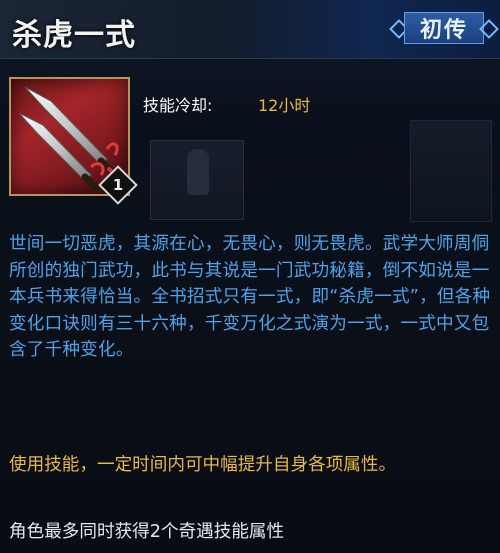 The image size is (500, 553). What do you see at coordinates (74, 35) in the screenshot?
I see `skill-title: 杀虎一式` at bounding box center [74, 35].